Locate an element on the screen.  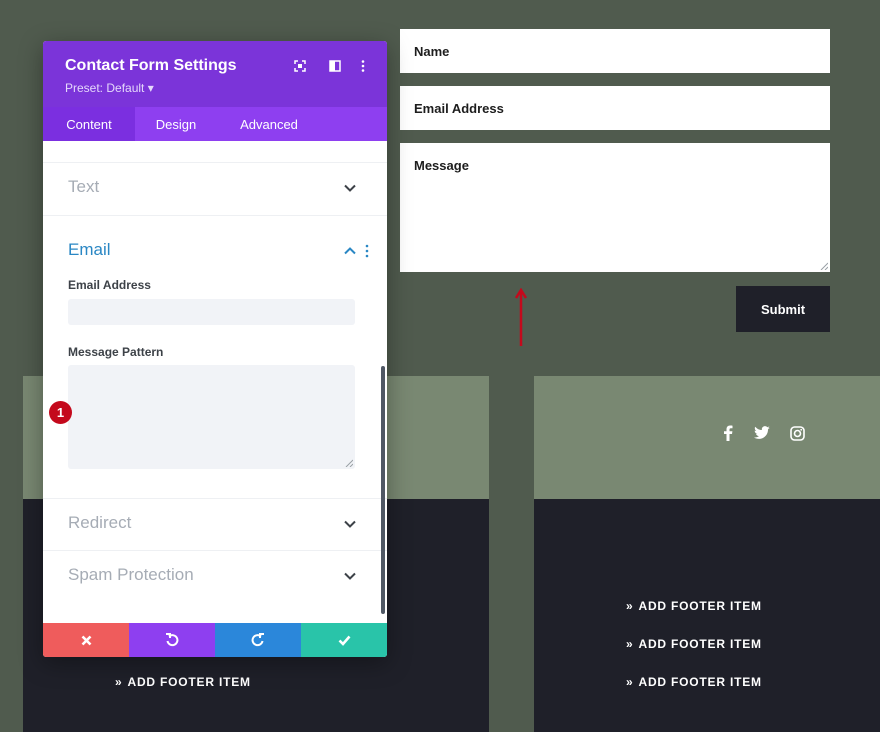
panel-title: Contact Form Settings is located at coordinates (151, 65).